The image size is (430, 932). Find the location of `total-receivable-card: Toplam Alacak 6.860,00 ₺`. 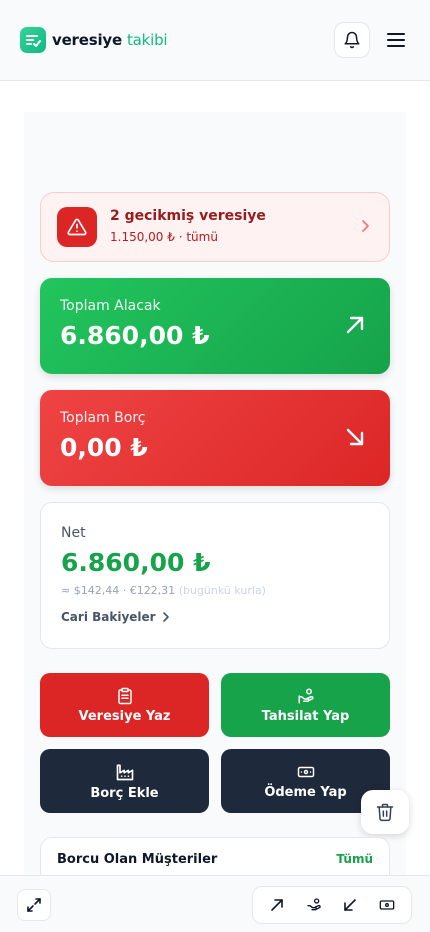

total-receivable-card: Toplam Alacak 6.860,00 ₺ is located at coordinates (215, 326).